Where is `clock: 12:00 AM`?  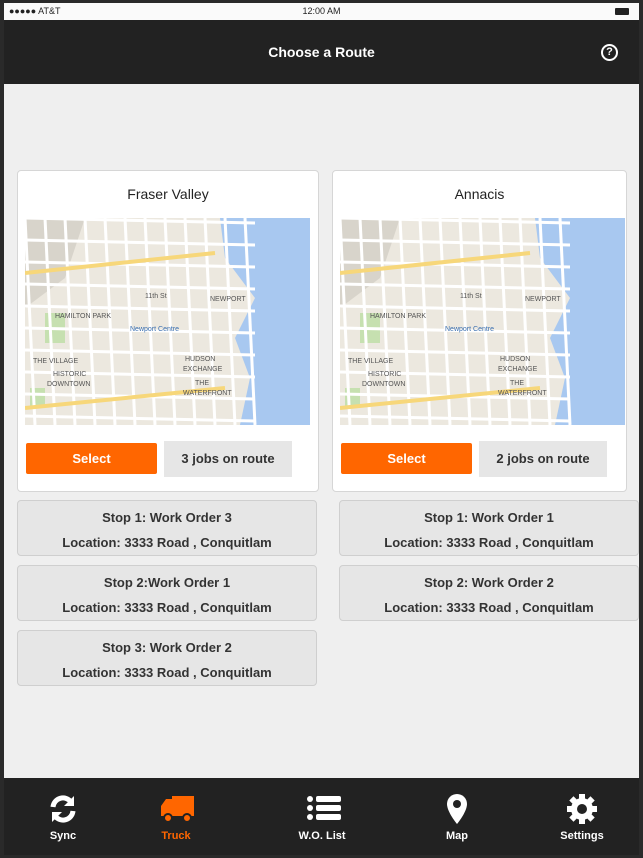
clock: 12:00 AM is located at coordinates (321, 11).